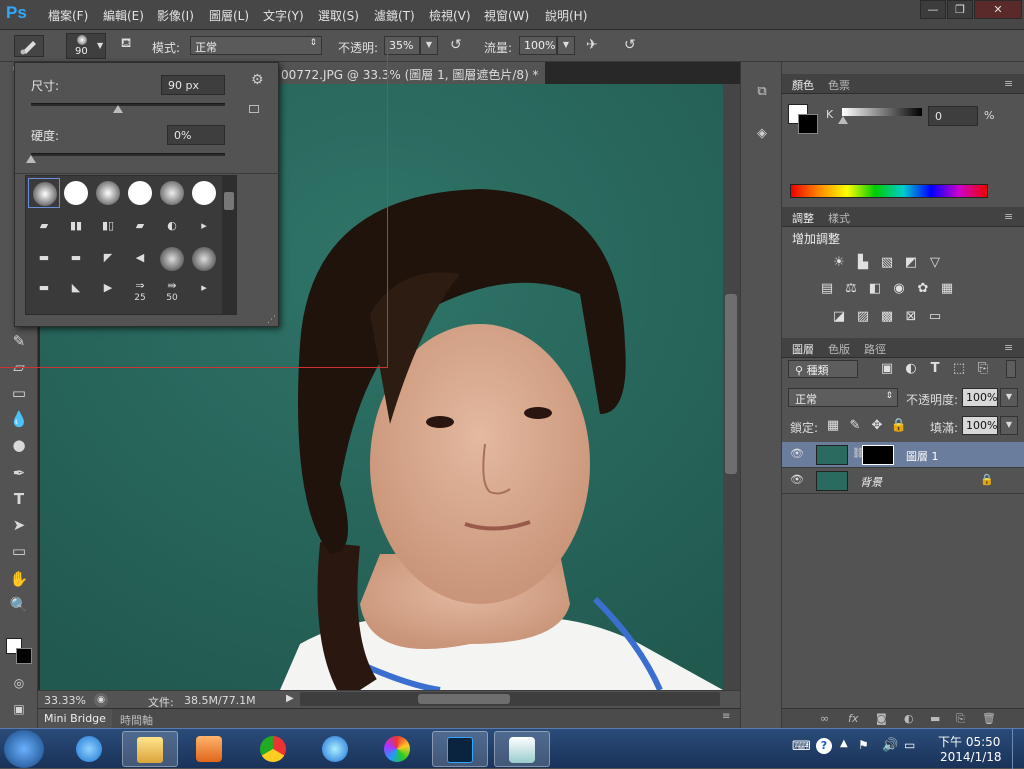 The width and height of the screenshot is (1024, 769). I want to click on brush-tip-9: ◤, so click(108, 259).